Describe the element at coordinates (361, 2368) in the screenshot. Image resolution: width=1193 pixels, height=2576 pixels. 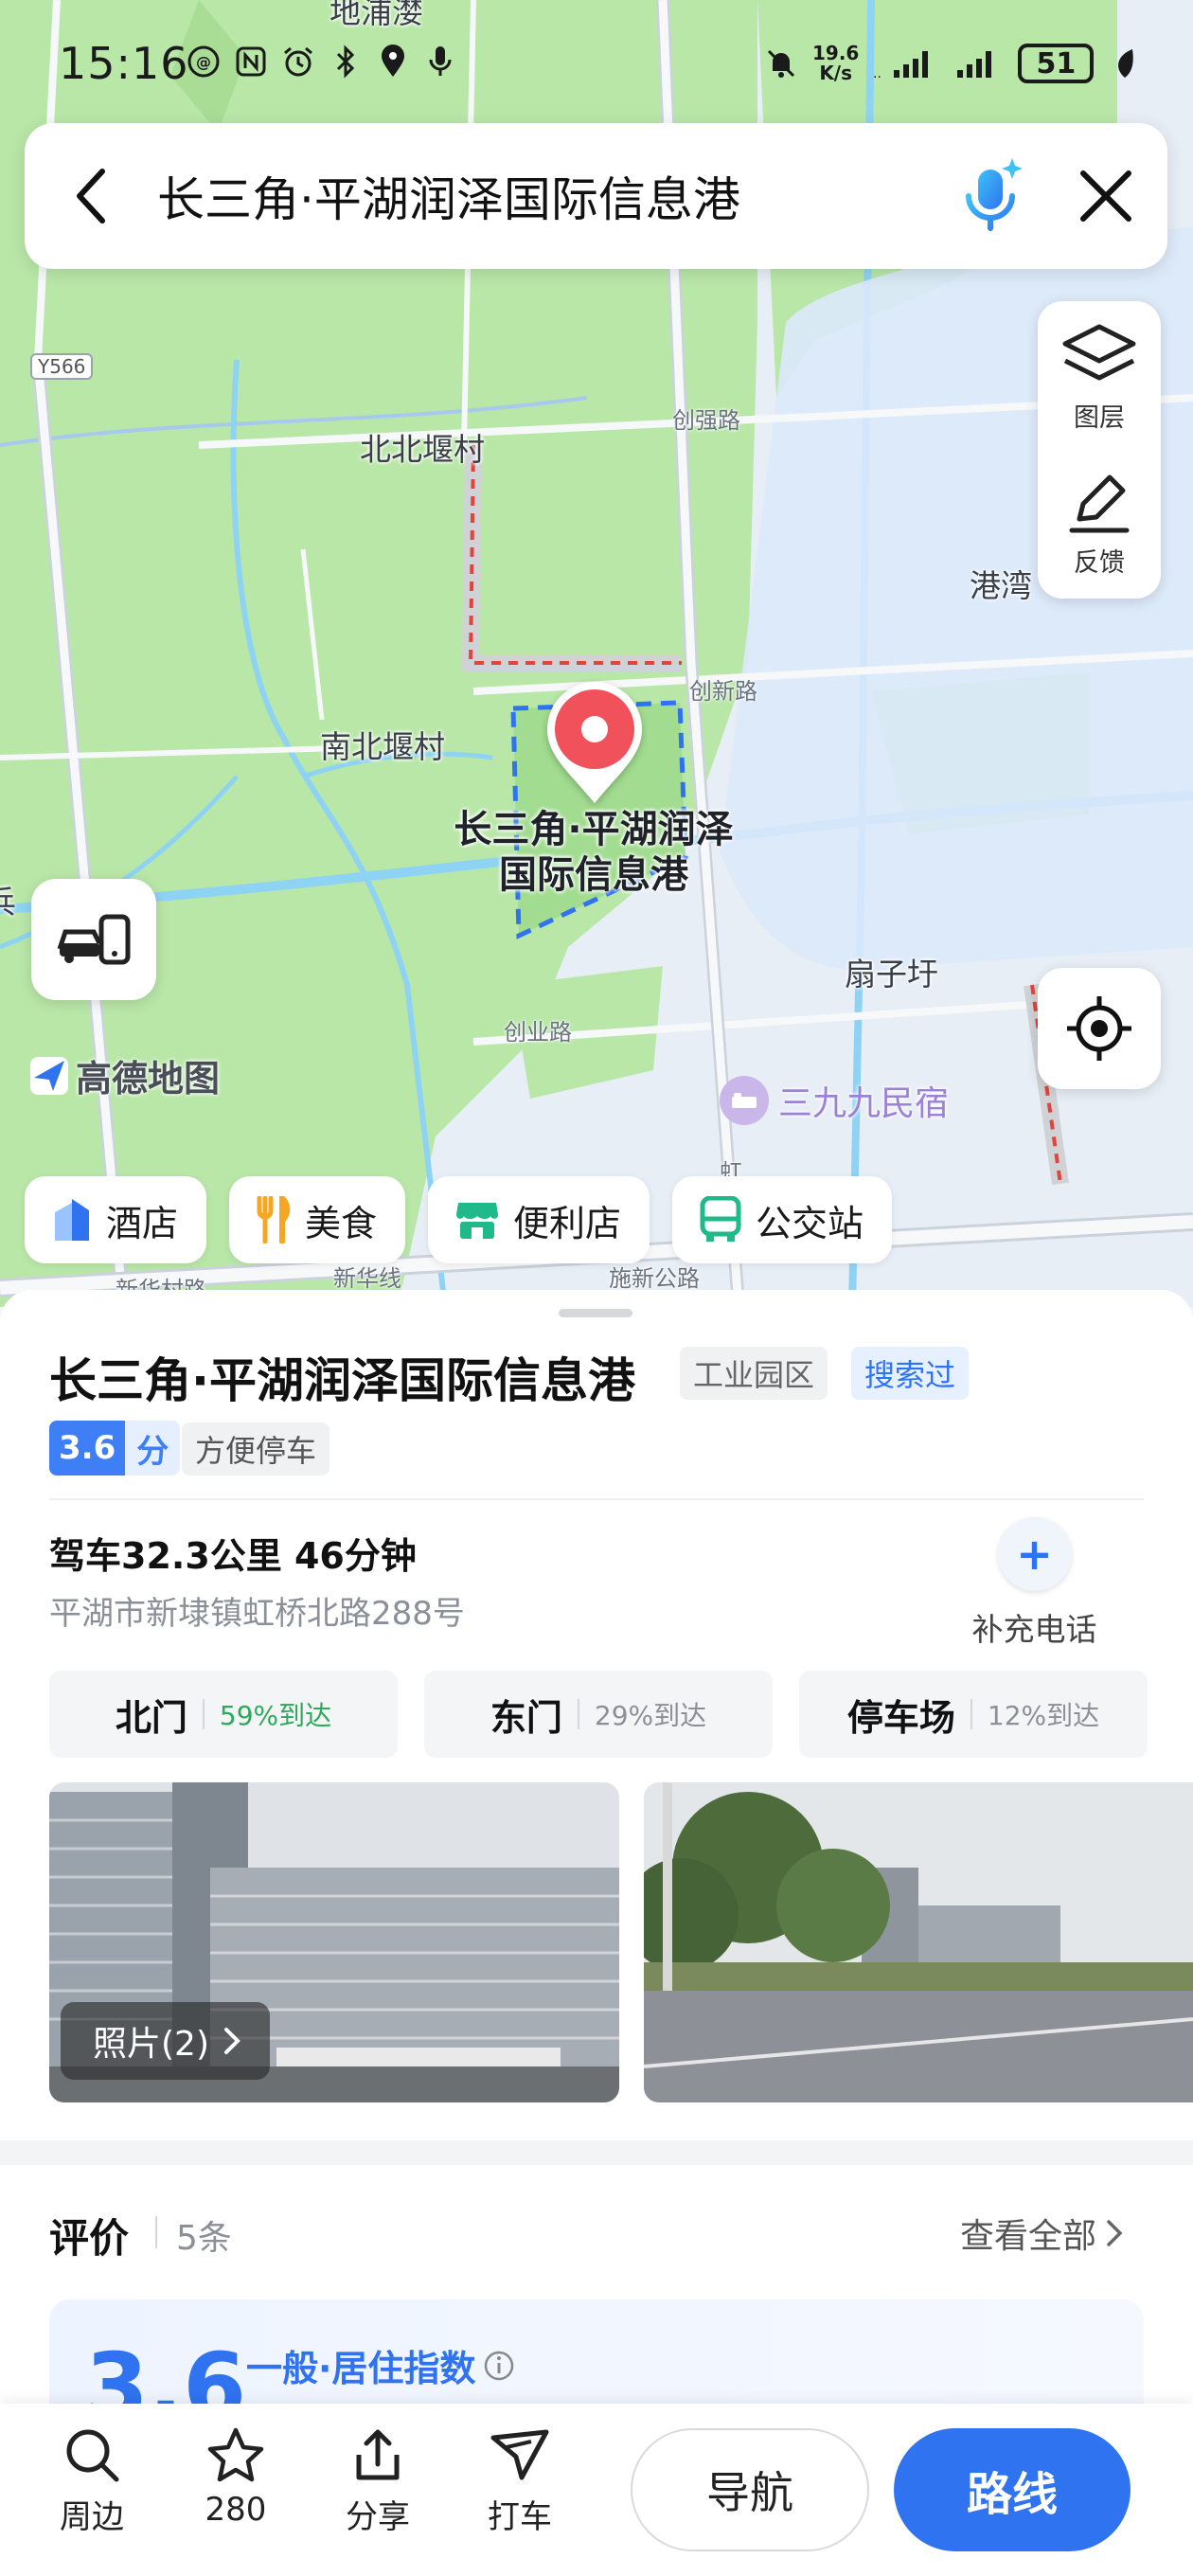
I see `review-level-text: 一般·居住指数` at that location.